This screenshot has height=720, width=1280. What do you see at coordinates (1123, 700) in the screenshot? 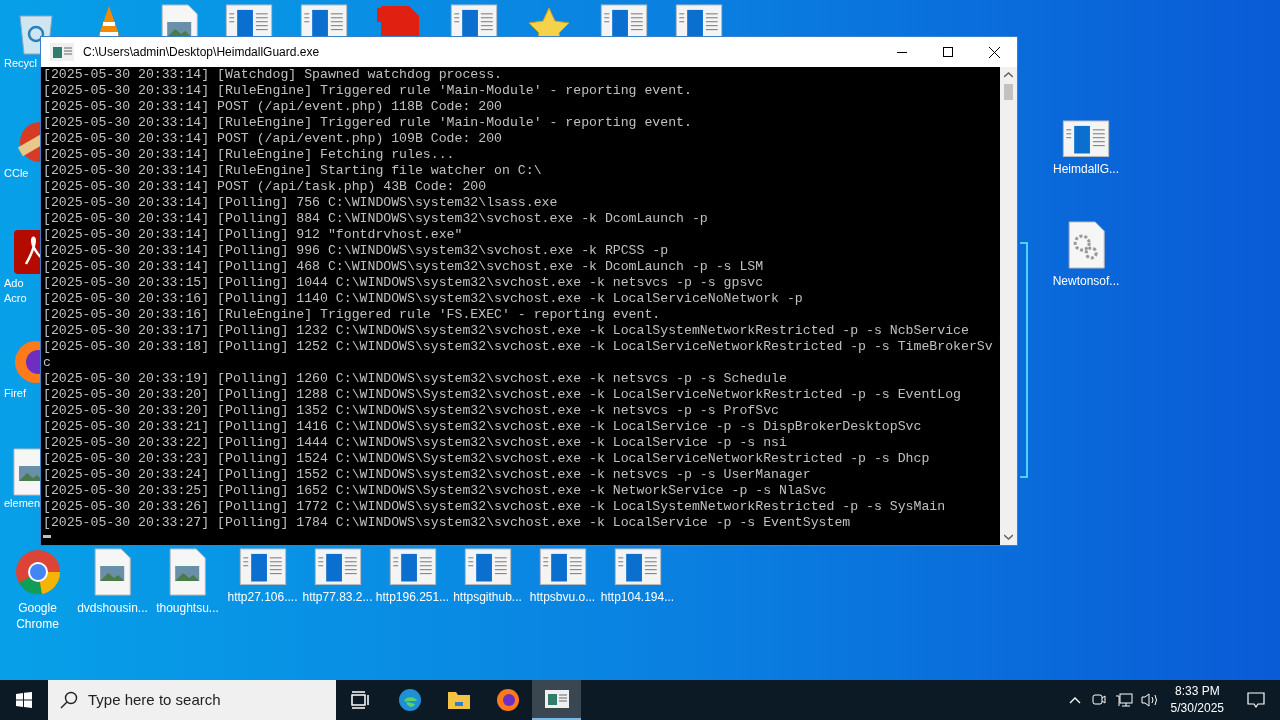
I see `network-icon` at bounding box center [1123, 700].